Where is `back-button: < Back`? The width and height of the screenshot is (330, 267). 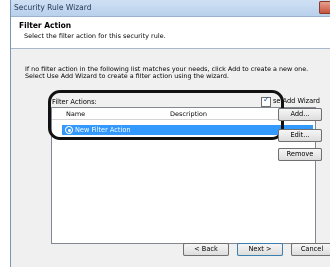 back-button: < Back is located at coordinates (206, 249).